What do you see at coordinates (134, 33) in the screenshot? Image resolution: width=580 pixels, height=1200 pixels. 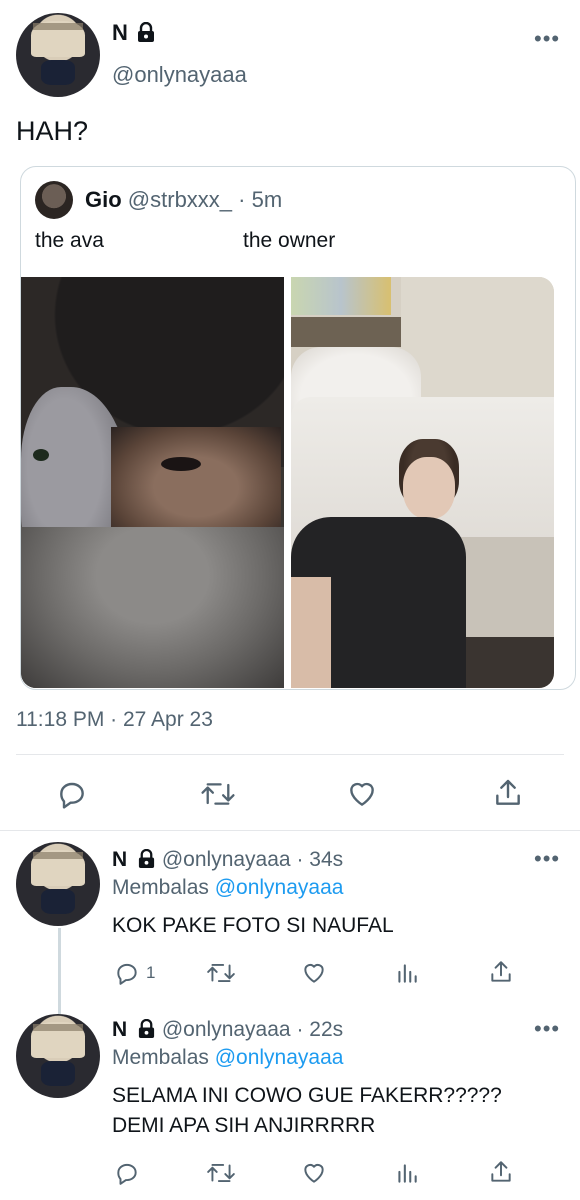 I see `author-row: N` at bounding box center [134, 33].